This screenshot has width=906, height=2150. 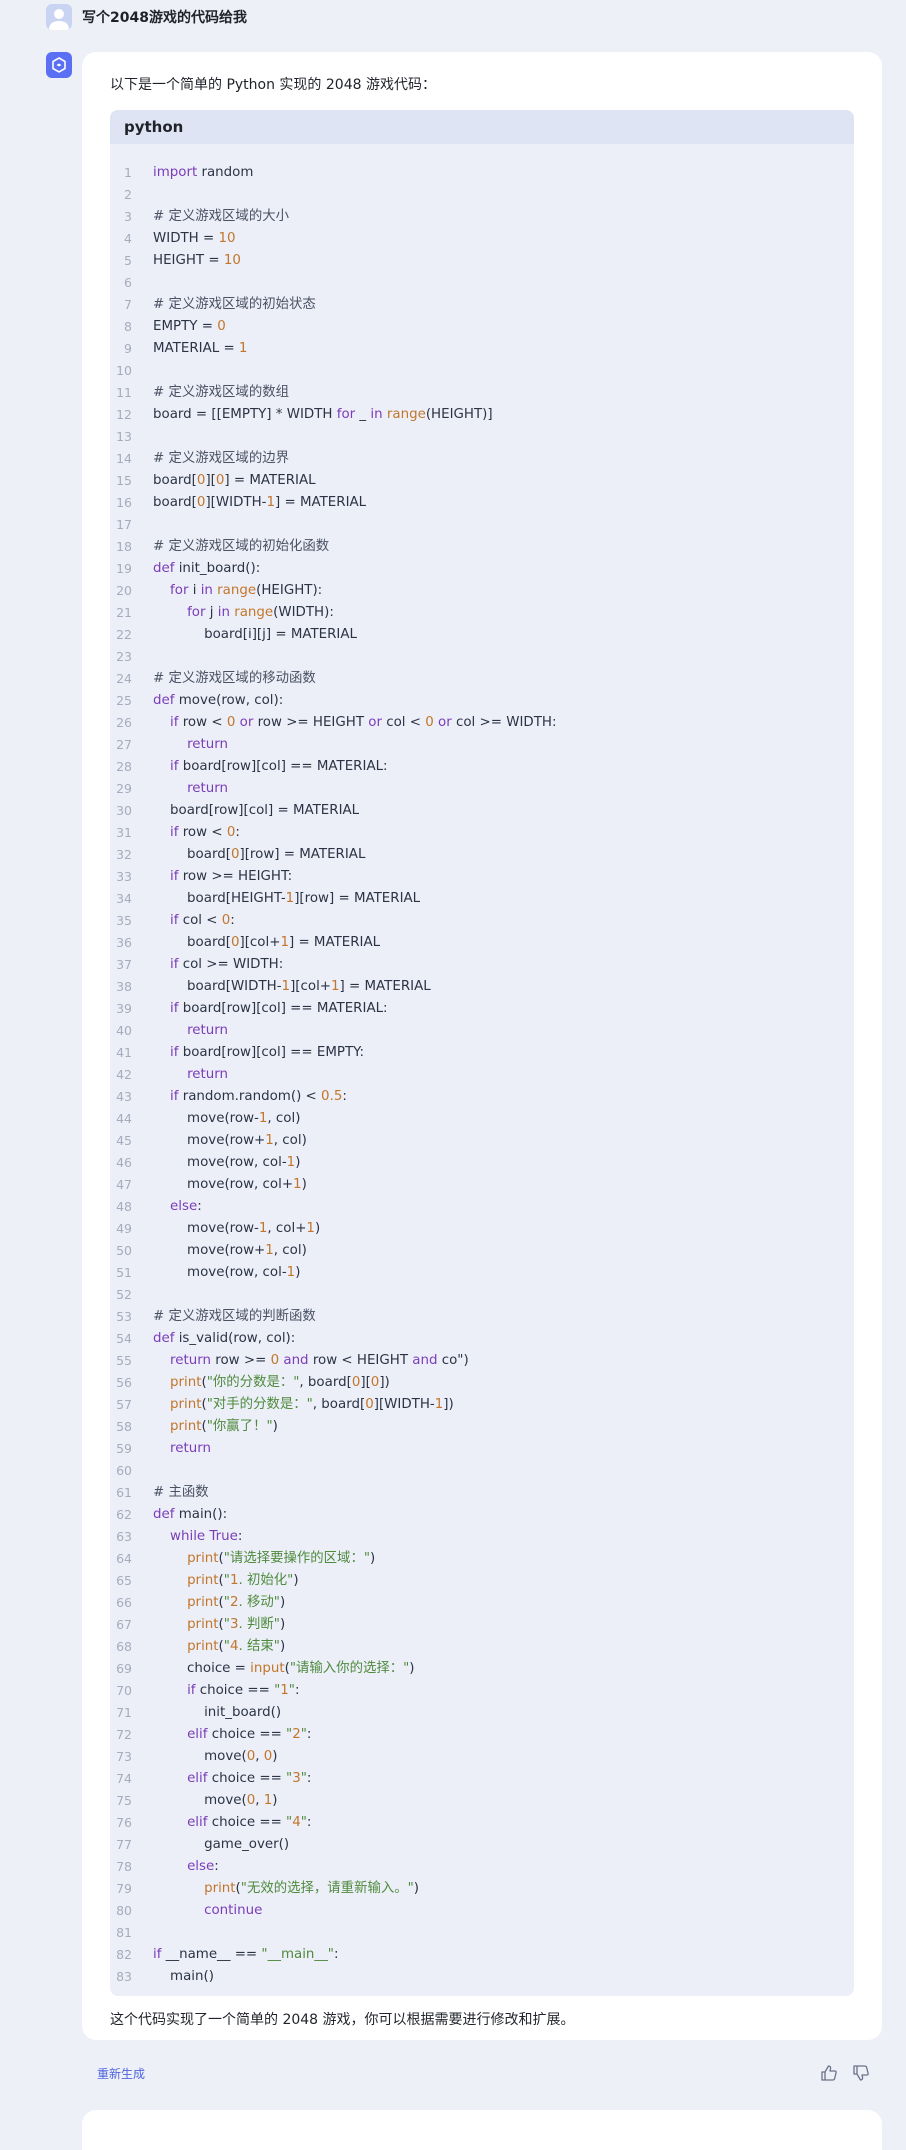 I want to click on code-line: 61 # 主函数, so click(x=482, y=1493).